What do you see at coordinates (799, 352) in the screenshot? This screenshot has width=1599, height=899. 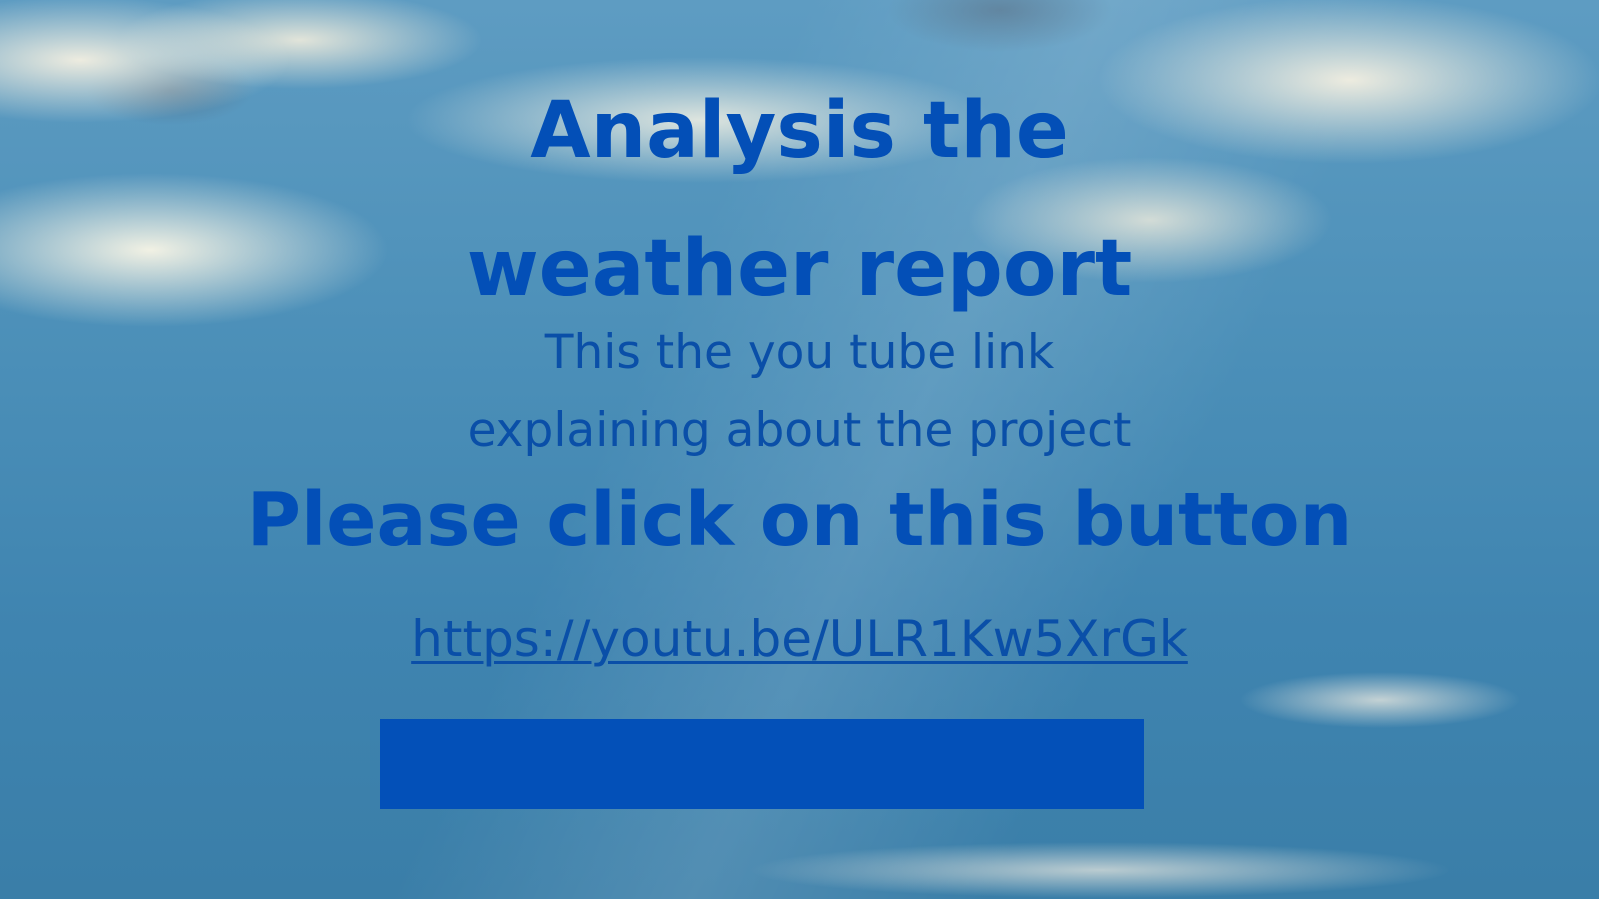 I see `subtitle-line-1: This the you tube link` at bounding box center [799, 352].